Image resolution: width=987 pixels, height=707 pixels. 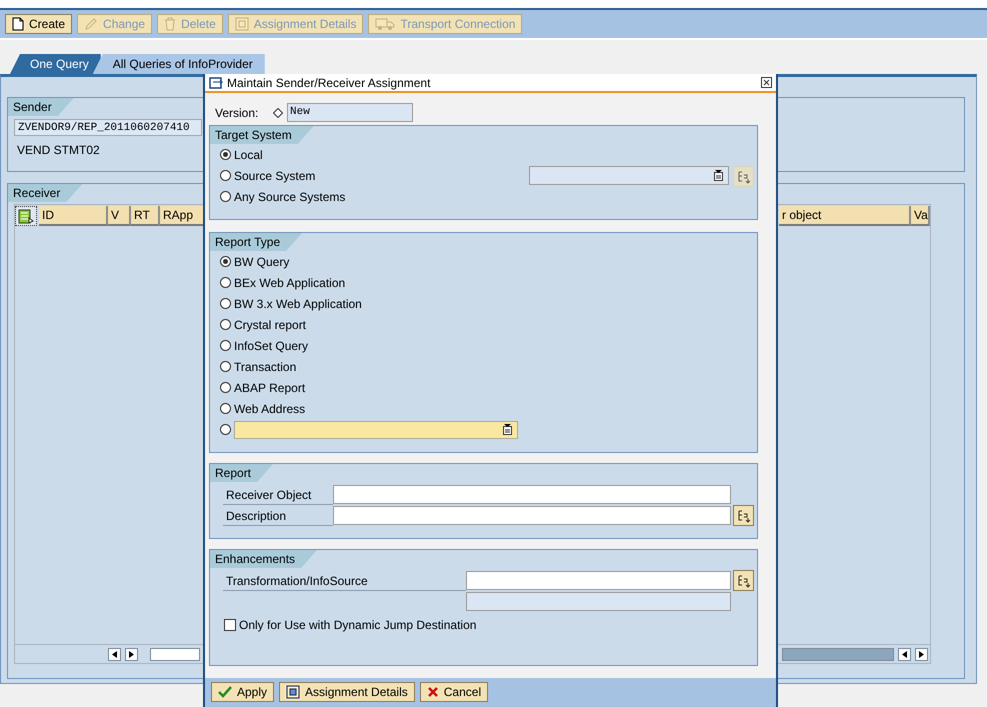 What do you see at coordinates (178, 64) in the screenshot?
I see `tab: All Queries of InfoProvider` at bounding box center [178, 64].